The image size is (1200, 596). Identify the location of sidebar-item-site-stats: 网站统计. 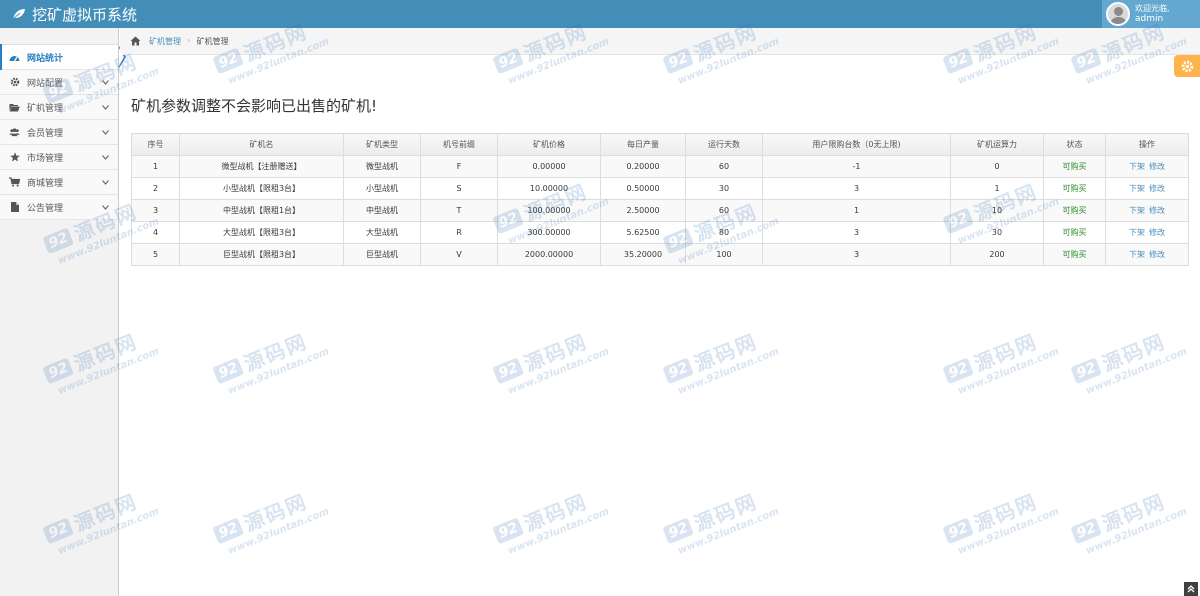
(63, 57).